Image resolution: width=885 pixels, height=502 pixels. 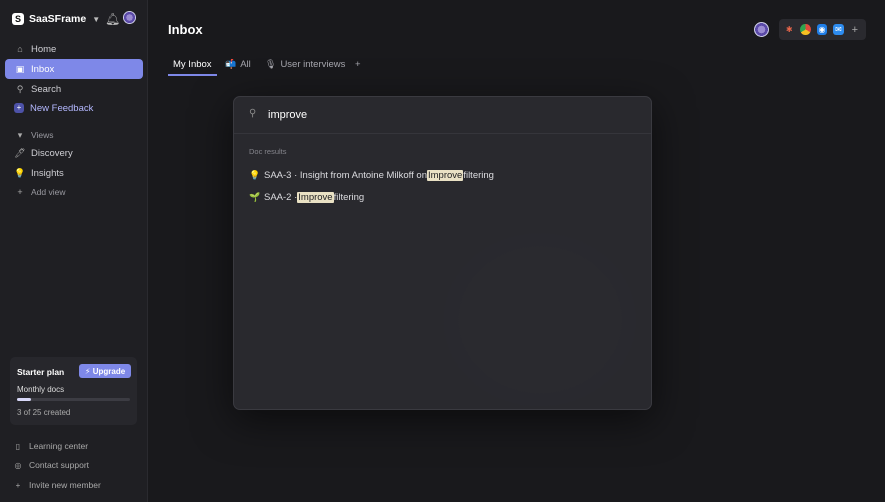 What do you see at coordinates (268, 151) in the screenshot?
I see `section-label: Doc results` at bounding box center [268, 151].